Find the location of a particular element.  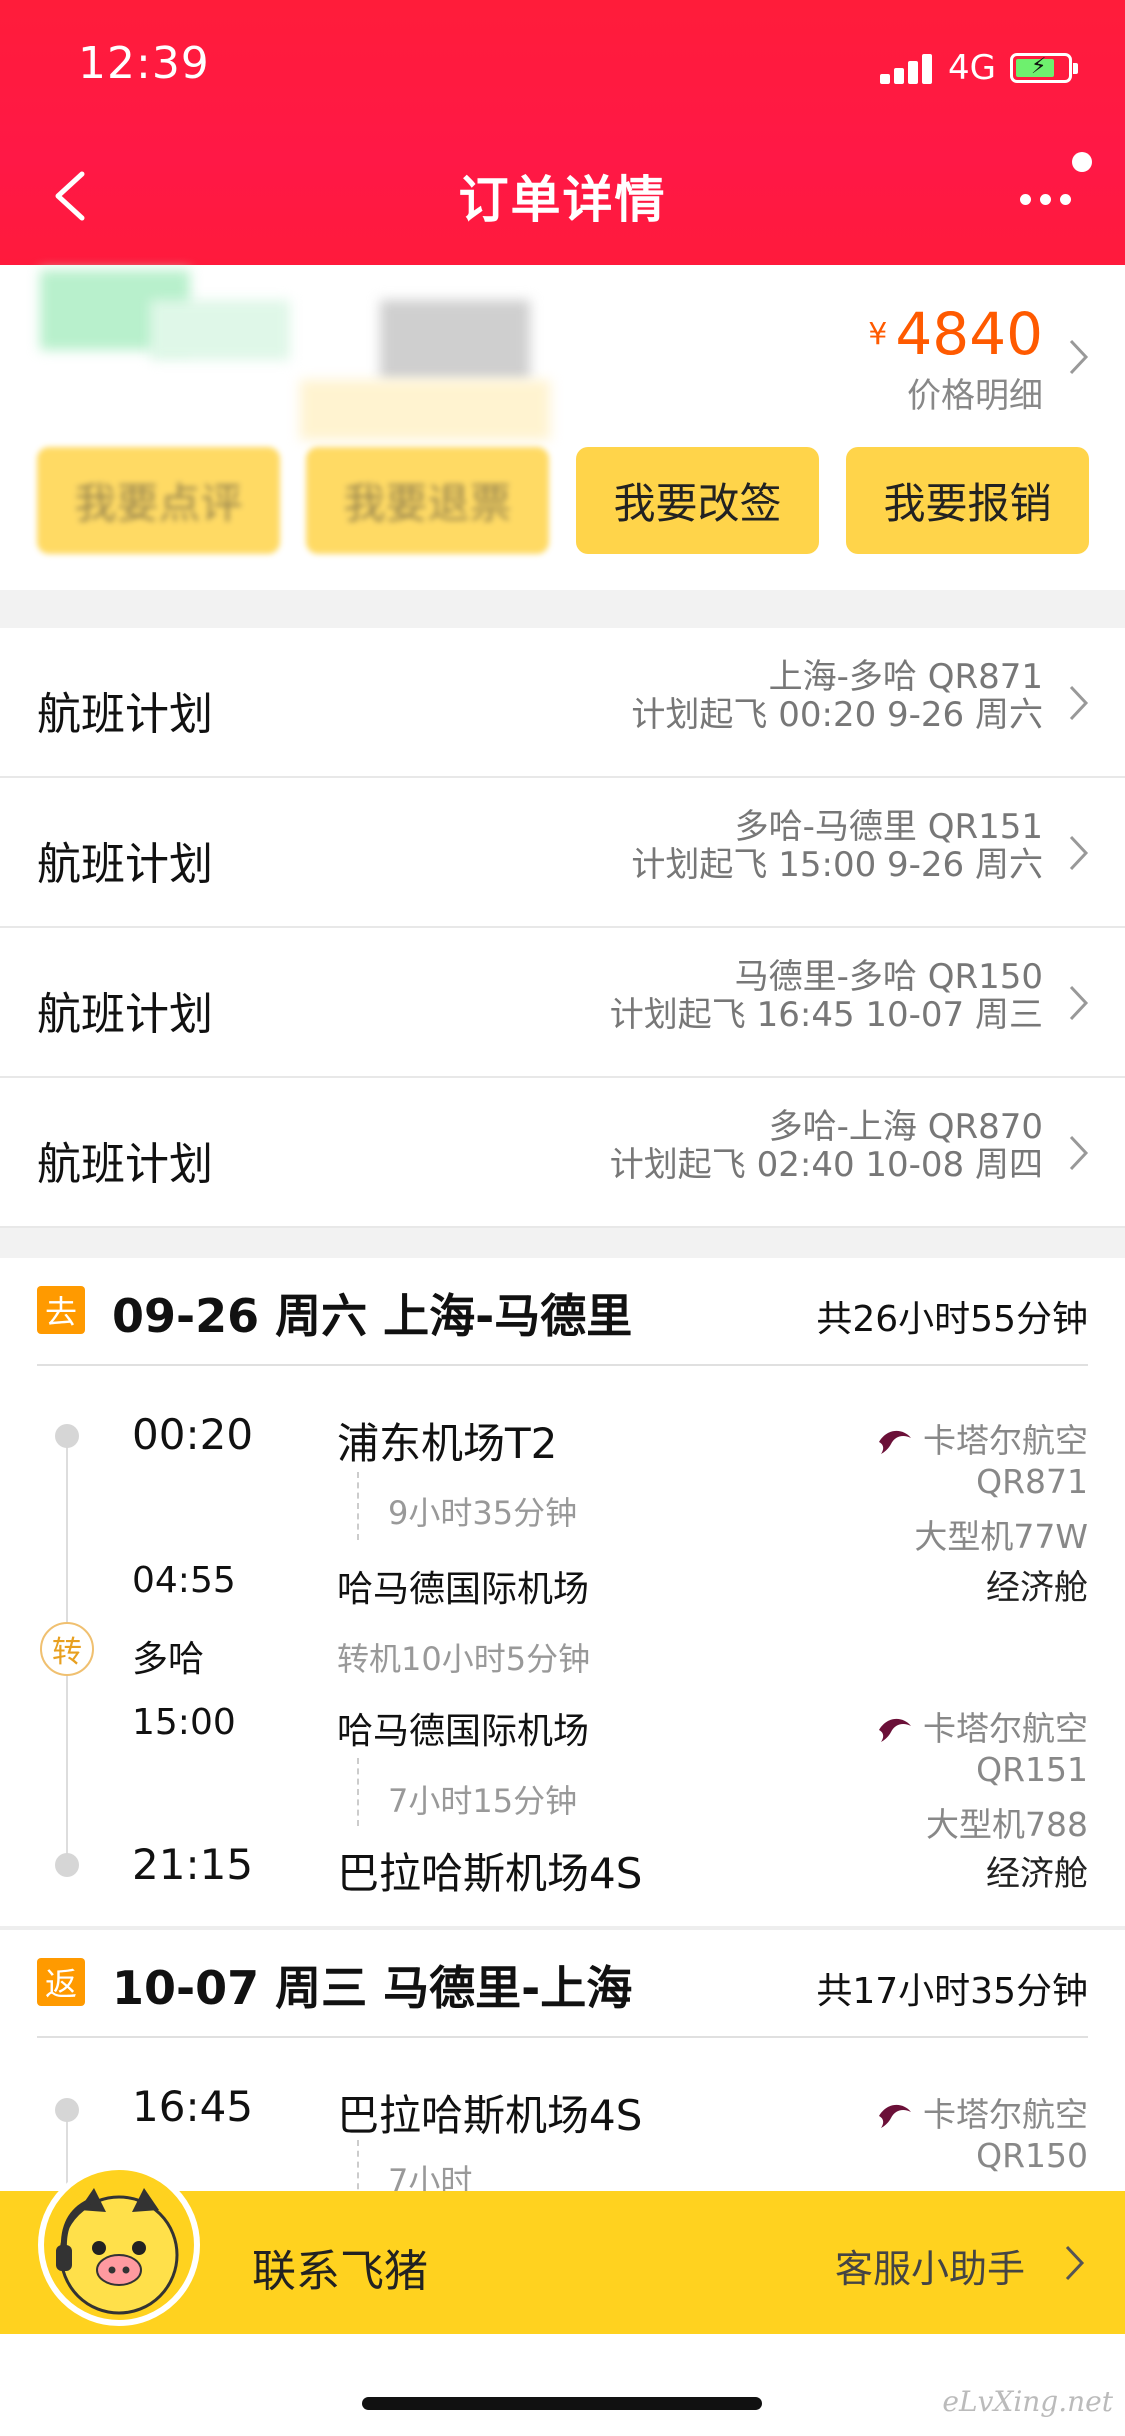

return-header: 返 10-07 周三 马德里-上海 共17小时35分钟 is located at coordinates (562, 1984).